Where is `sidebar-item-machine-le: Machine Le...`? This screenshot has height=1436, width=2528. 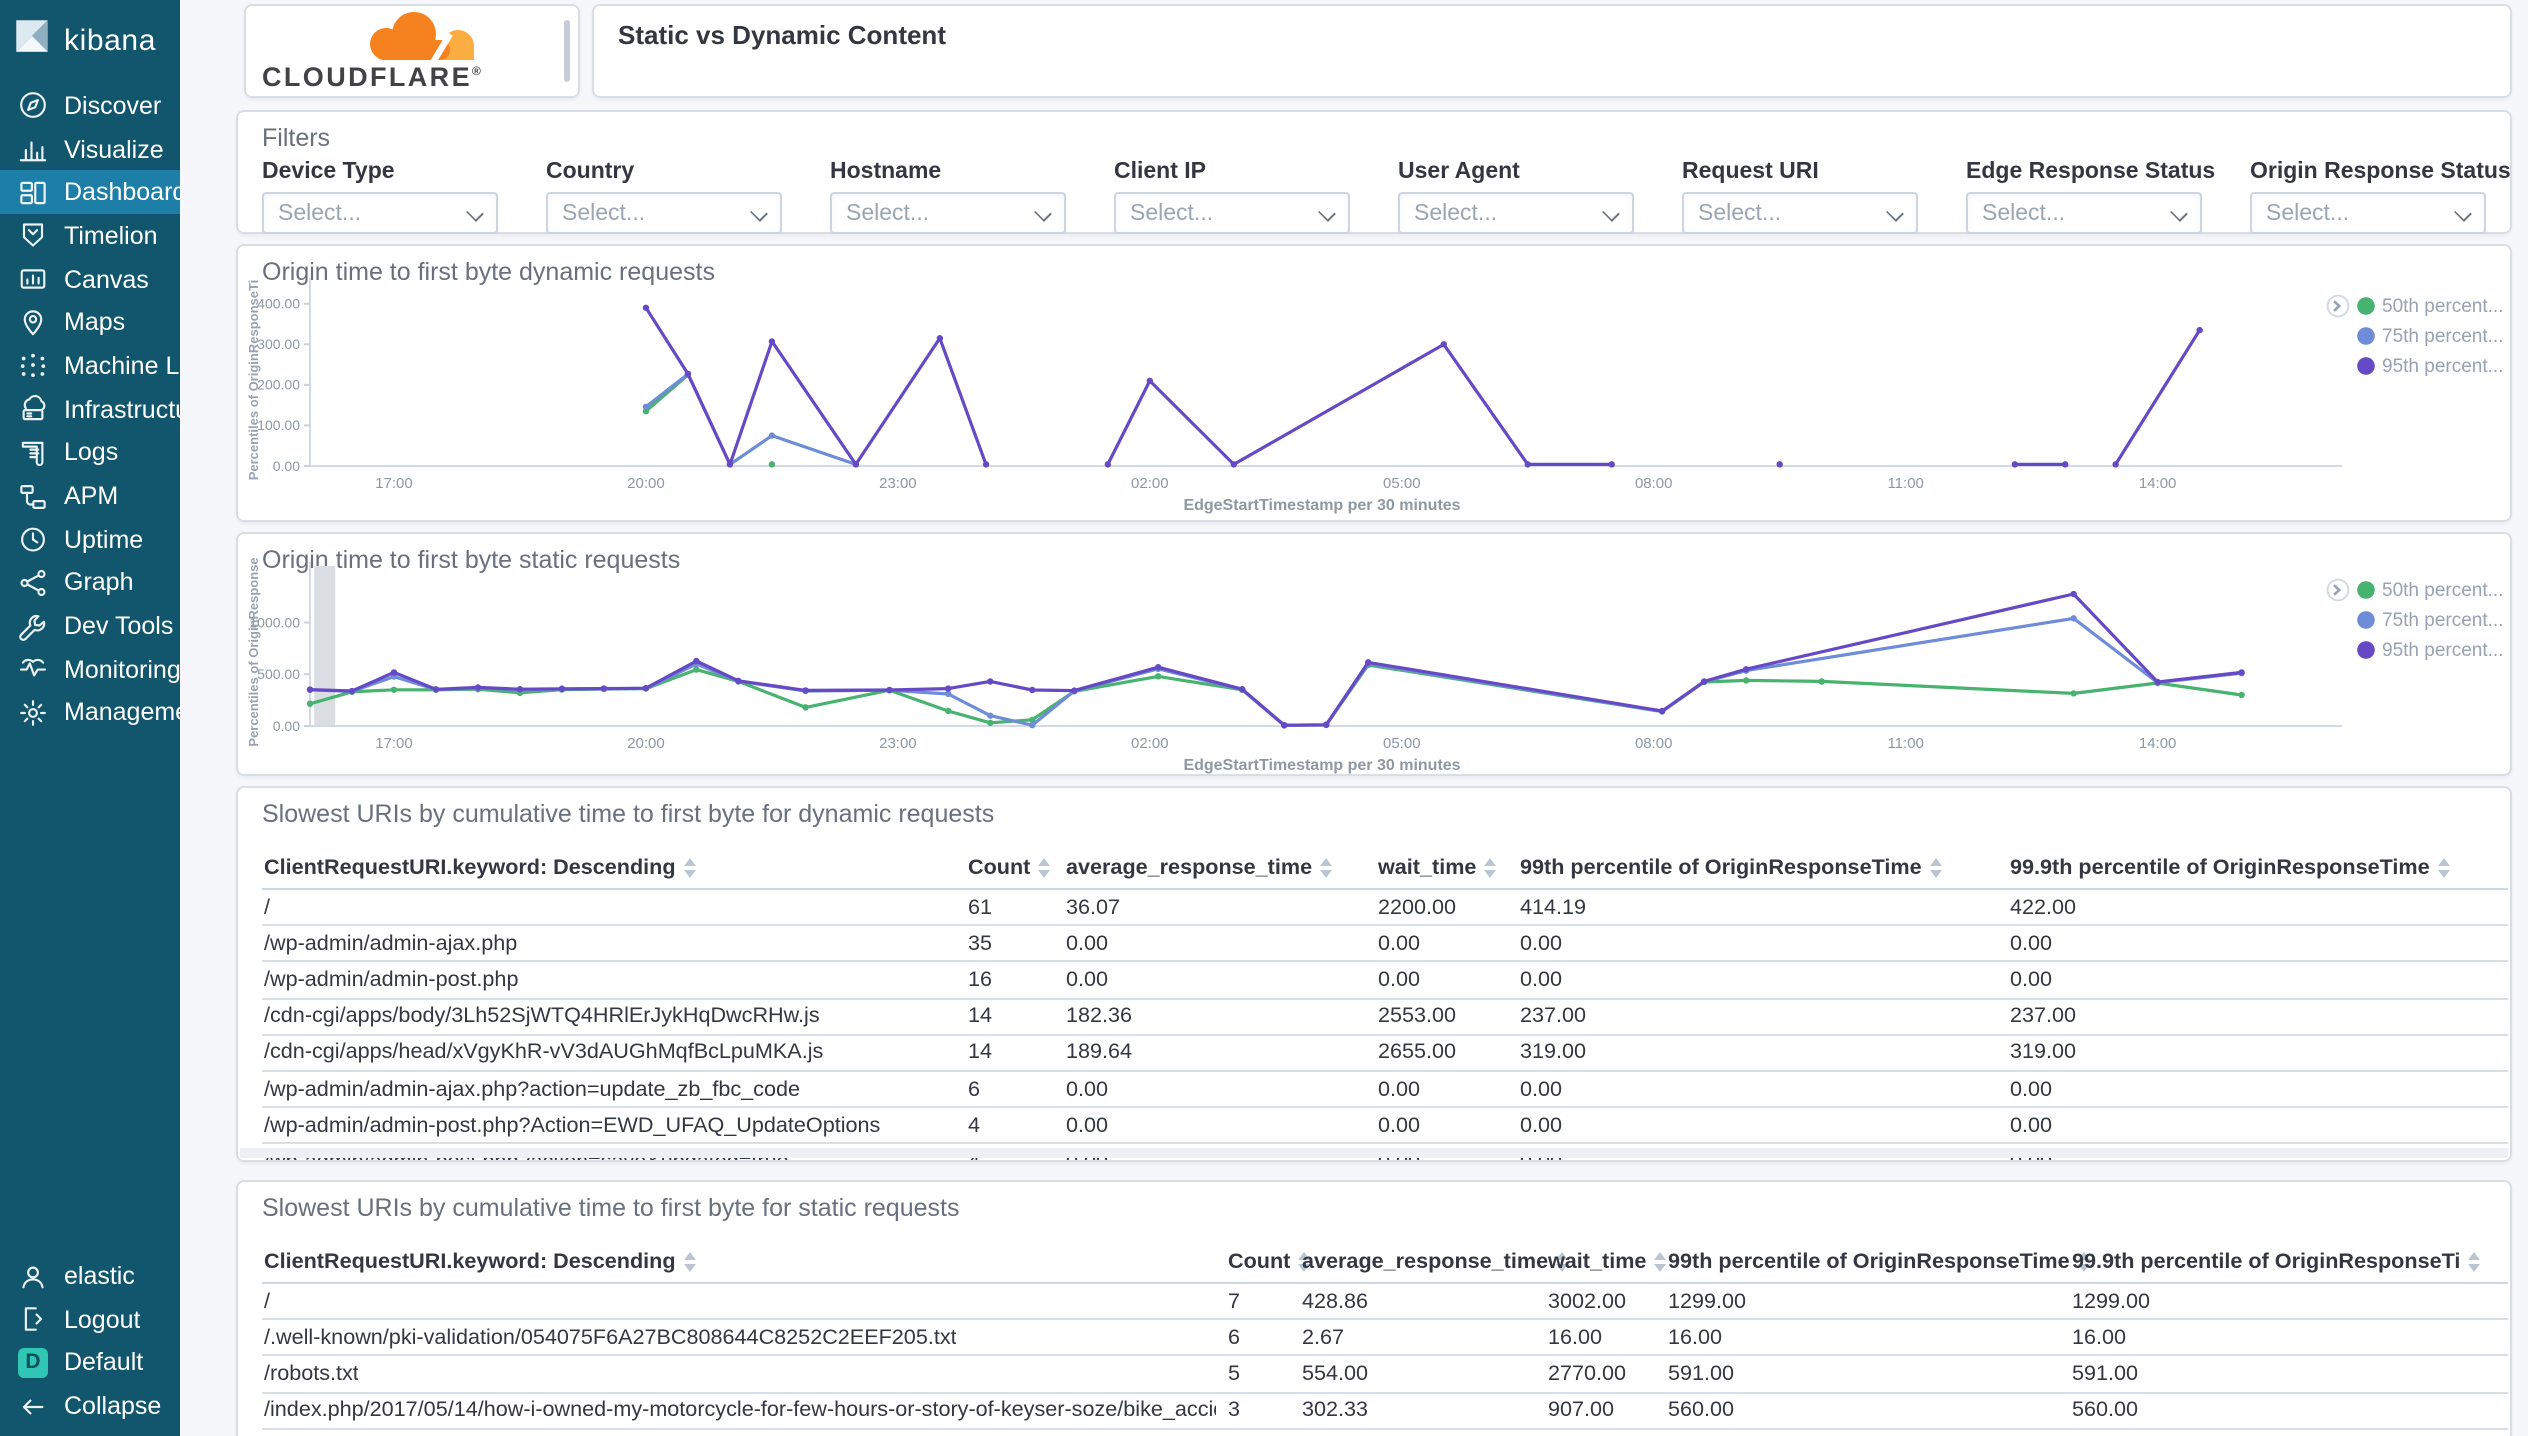
sidebar-item-machine-le: Machine Le... is located at coordinates (90, 365).